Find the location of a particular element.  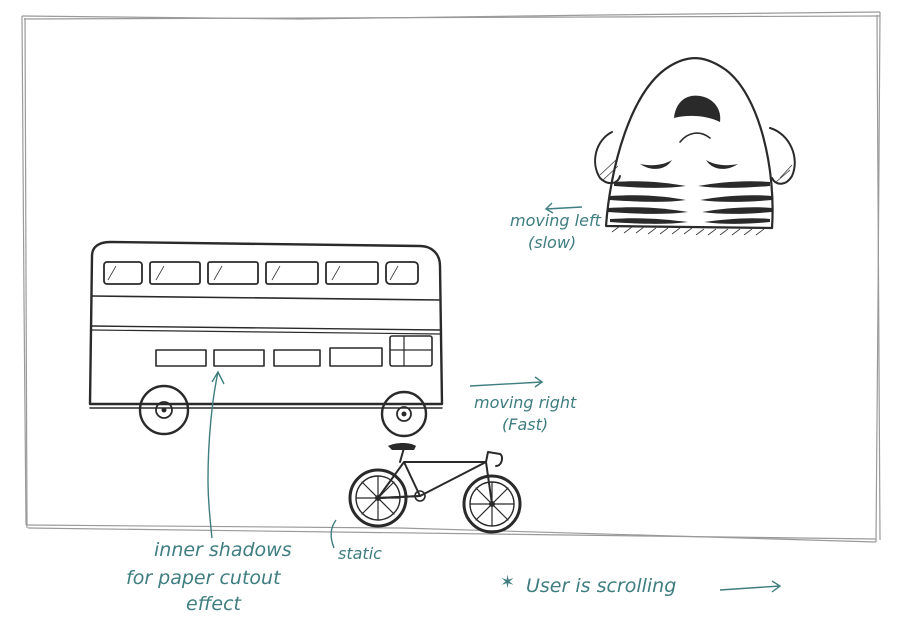

bicycle is located at coordinates (435, 488).